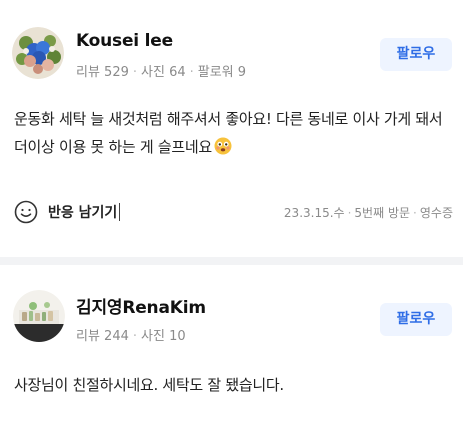 This screenshot has height=422, width=463. What do you see at coordinates (231, 261) in the screenshot?
I see `review-divider` at bounding box center [231, 261].